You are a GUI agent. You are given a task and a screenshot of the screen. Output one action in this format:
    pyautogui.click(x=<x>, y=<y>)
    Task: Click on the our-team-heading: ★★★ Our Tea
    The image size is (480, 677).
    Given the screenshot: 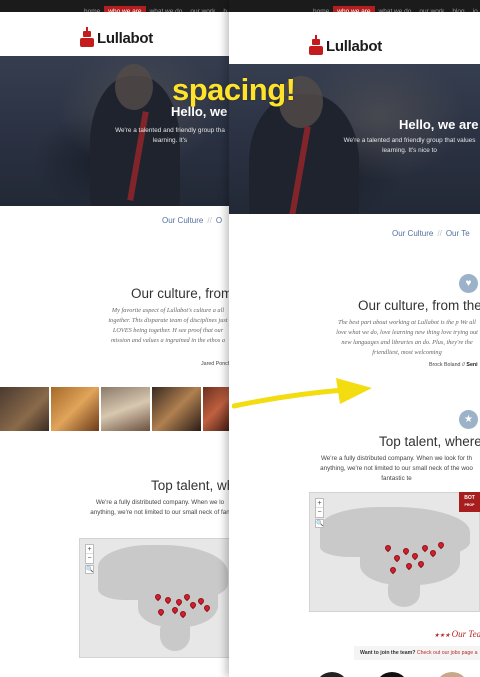 What is the action you would take?
    pyautogui.click(x=457, y=634)
    